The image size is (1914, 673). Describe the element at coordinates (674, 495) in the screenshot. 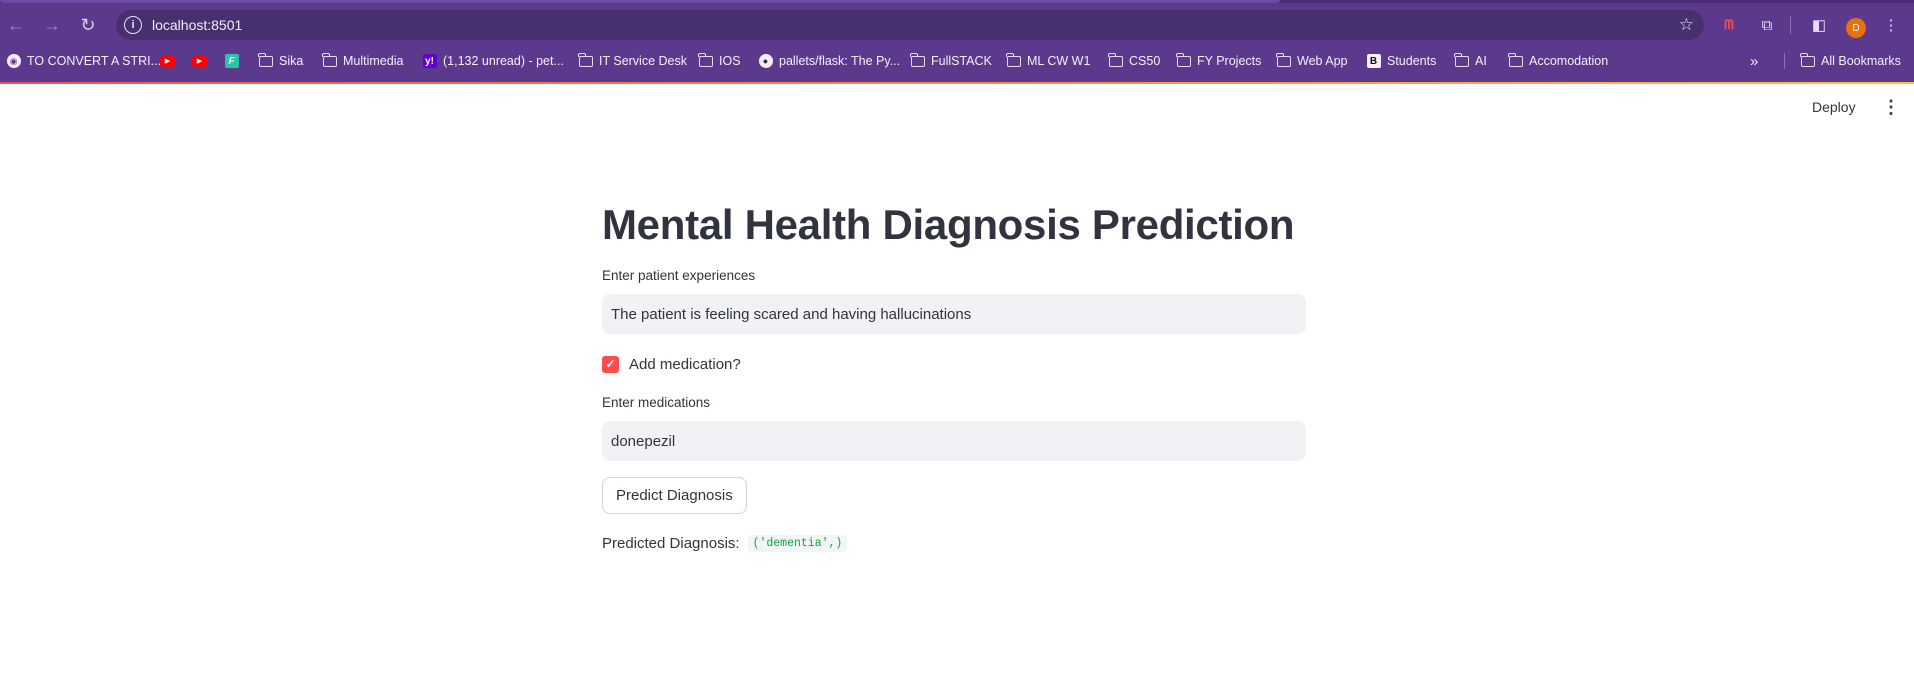

I see `predict-diagnosis-button: Predict Diagnosis` at that location.